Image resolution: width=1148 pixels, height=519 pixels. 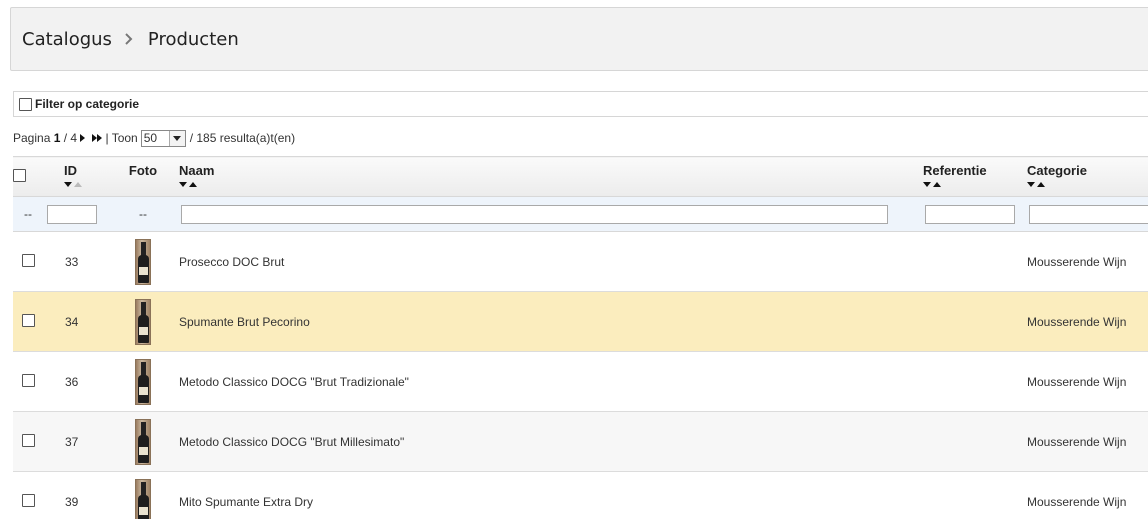 I want to click on table-row: 33 Prosecco DOC Brut Mousserende Wijn, so click(x=580, y=261).